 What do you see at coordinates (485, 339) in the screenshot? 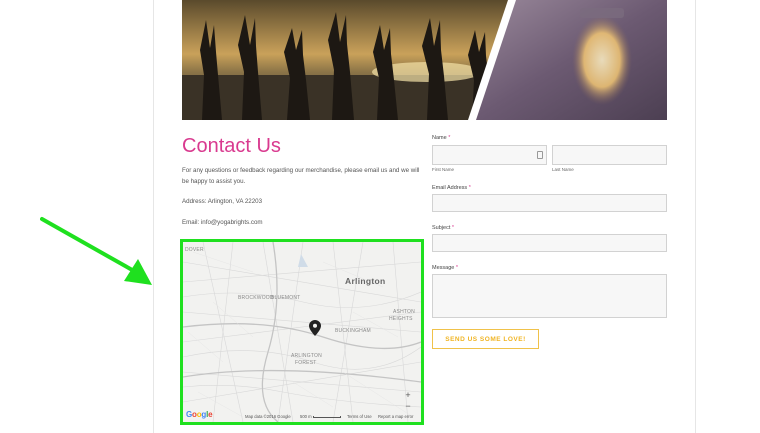
I see `send-message-button: SEND US SOME LOVE!` at bounding box center [485, 339].